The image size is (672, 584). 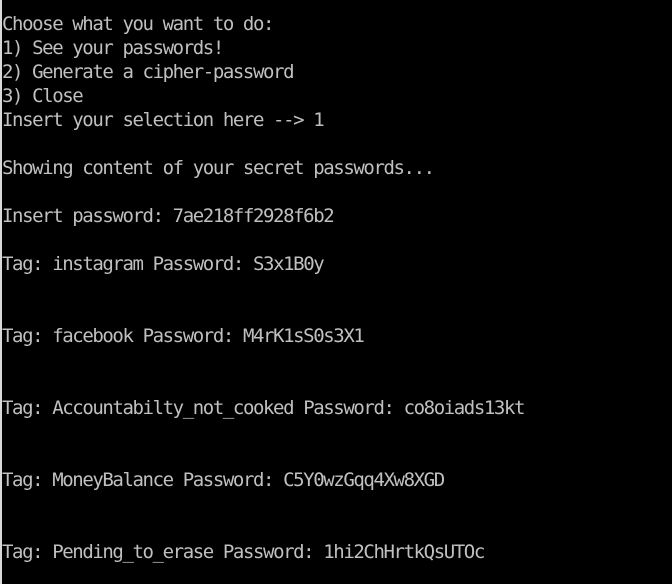 I want to click on menu-prompt: Choose what you want to do:, so click(x=138, y=24).